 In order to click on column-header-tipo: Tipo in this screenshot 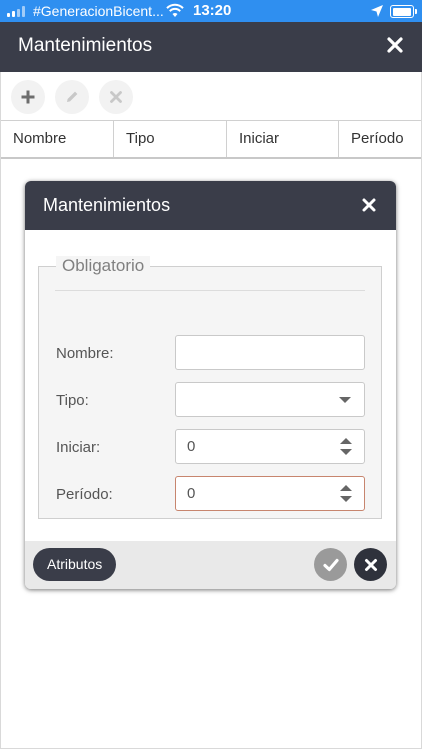, I will do `click(170, 139)`.